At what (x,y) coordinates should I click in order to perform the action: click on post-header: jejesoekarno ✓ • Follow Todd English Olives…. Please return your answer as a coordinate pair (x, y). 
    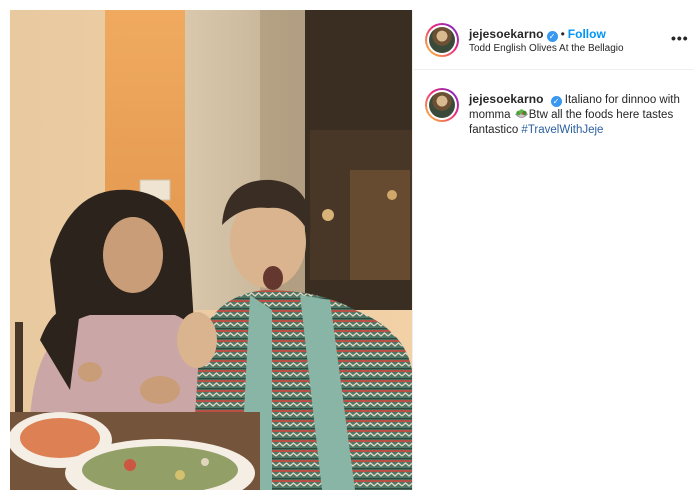
    Looking at the image, I should click on (553, 40).